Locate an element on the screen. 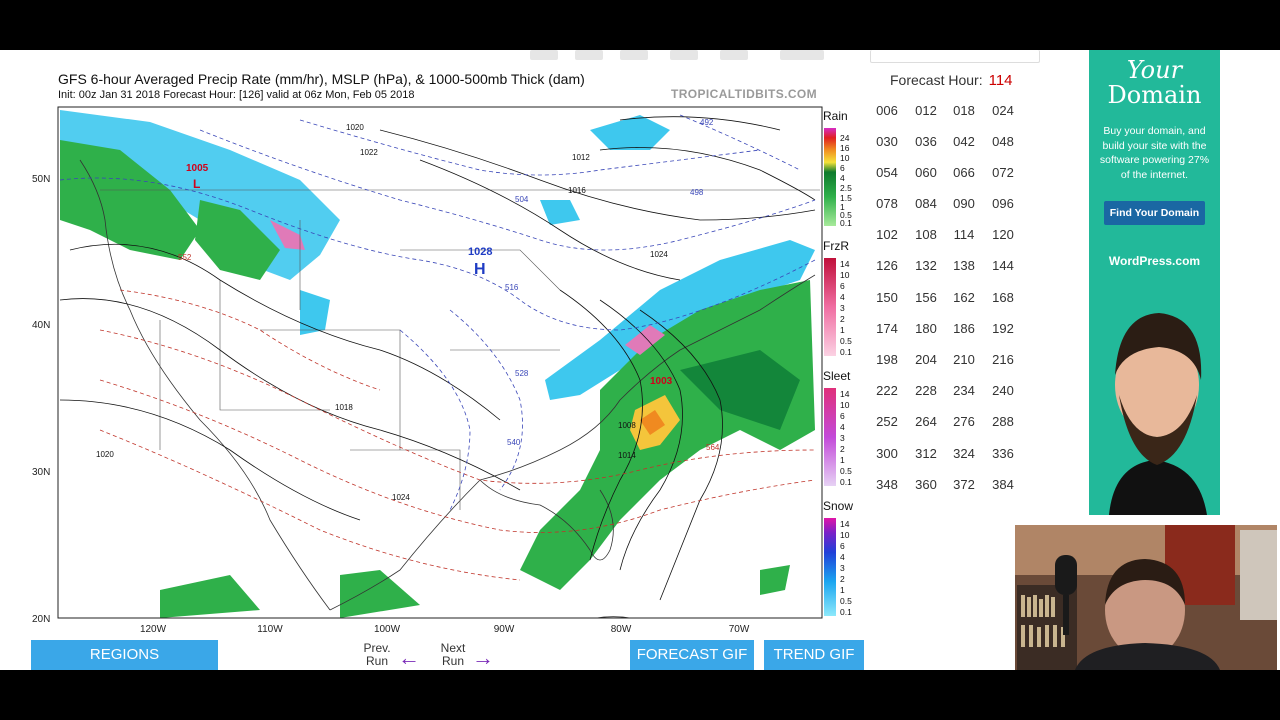  legend-value: 14 is located at coordinates (845, 394).